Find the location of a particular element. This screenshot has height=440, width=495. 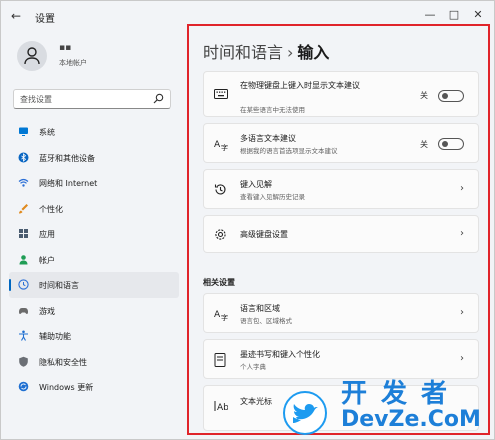

sidebar-item: 游戏 is located at coordinates (94, 311).